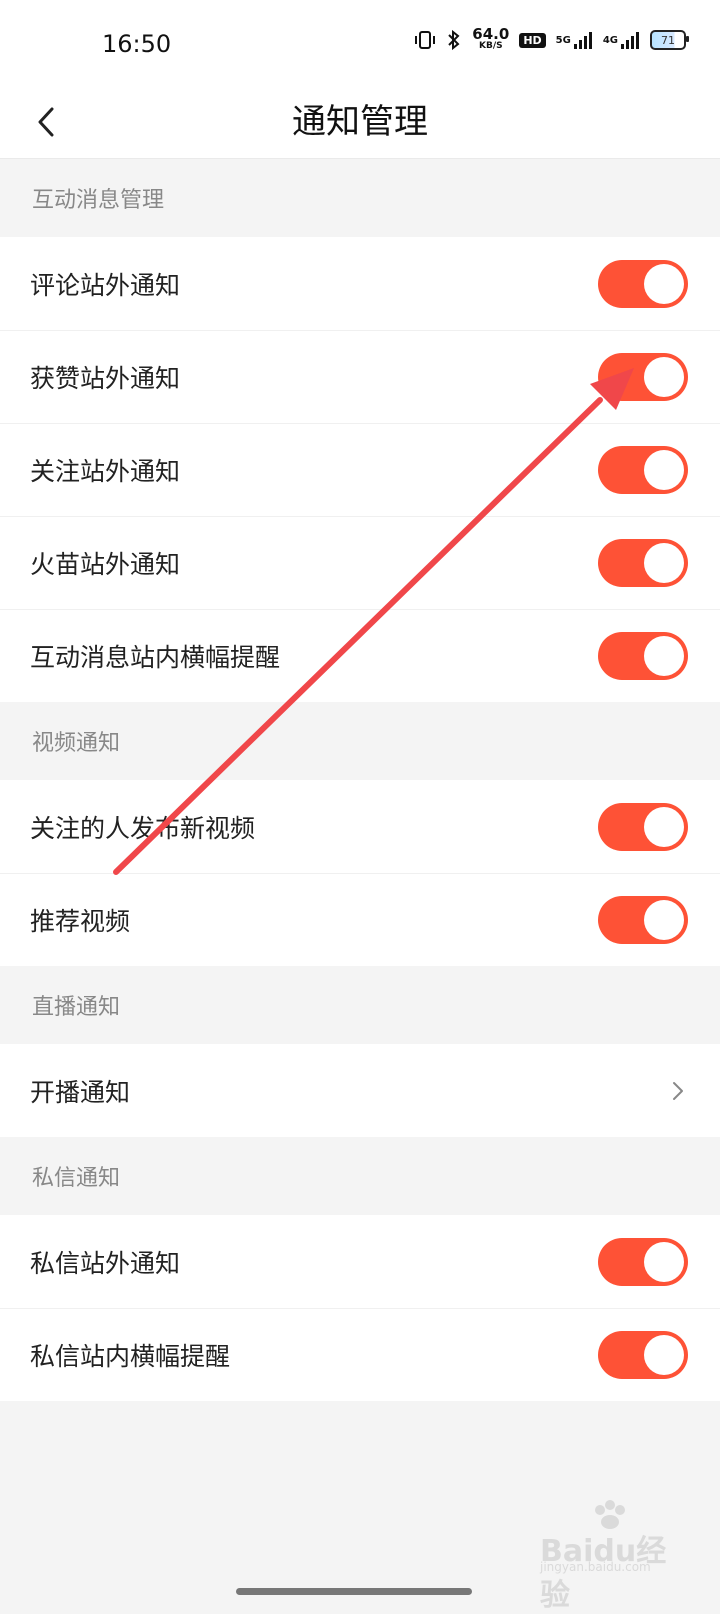 This screenshot has width=720, height=1614. What do you see at coordinates (643, 919) in the screenshot?
I see `recommended-video-toggle` at bounding box center [643, 919].